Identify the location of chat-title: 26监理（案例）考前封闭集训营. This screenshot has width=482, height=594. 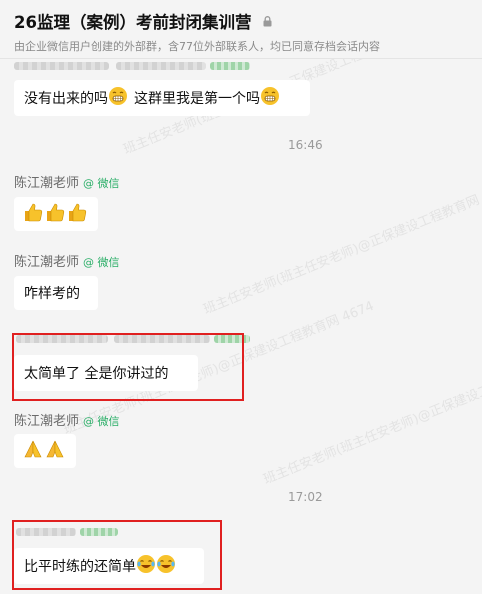
(143, 21).